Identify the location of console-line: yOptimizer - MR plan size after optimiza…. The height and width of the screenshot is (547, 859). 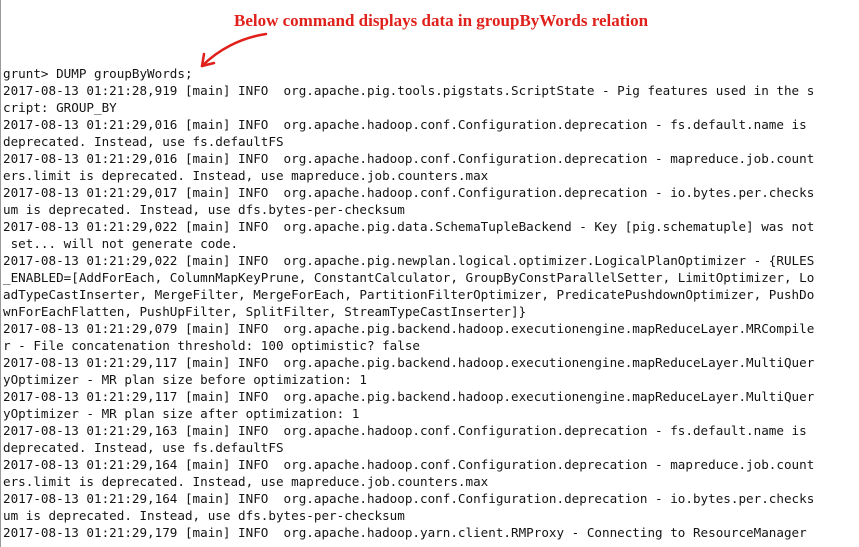
(181, 413).